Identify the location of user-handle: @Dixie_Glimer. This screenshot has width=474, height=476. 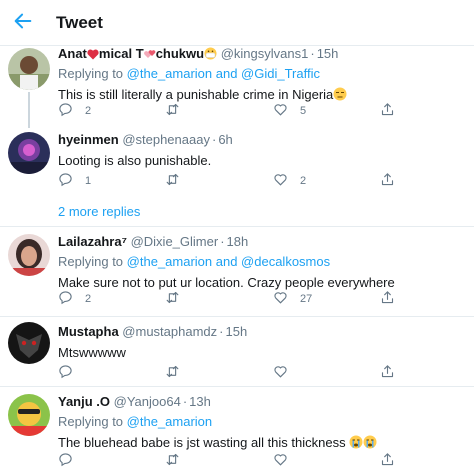
(175, 241).